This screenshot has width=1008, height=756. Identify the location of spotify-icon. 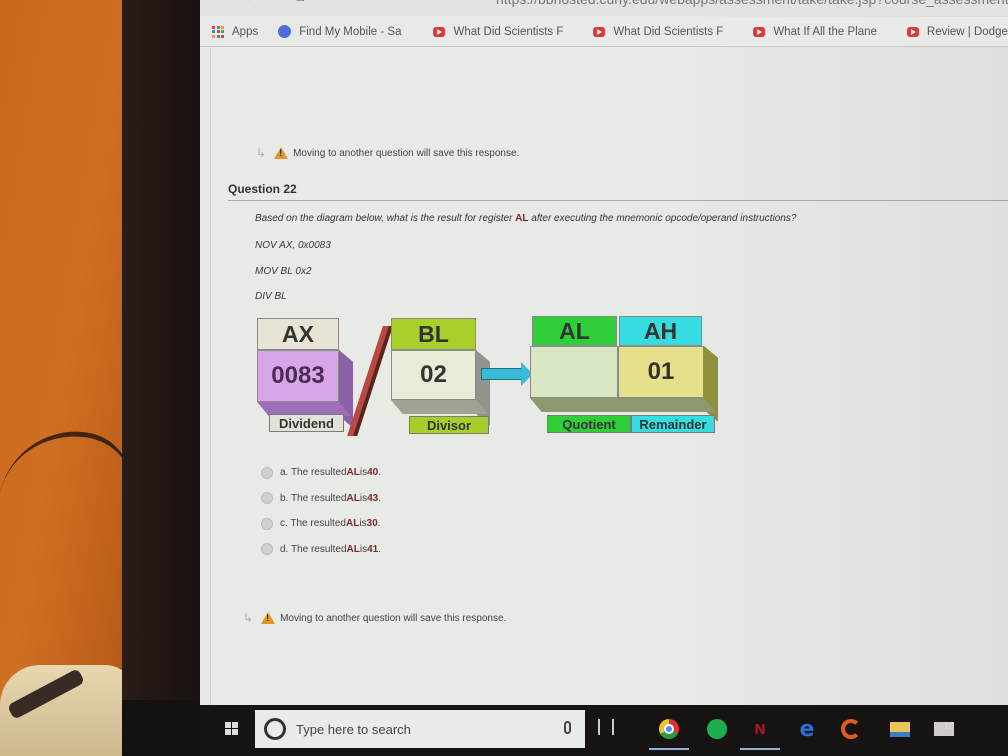
(717, 729).